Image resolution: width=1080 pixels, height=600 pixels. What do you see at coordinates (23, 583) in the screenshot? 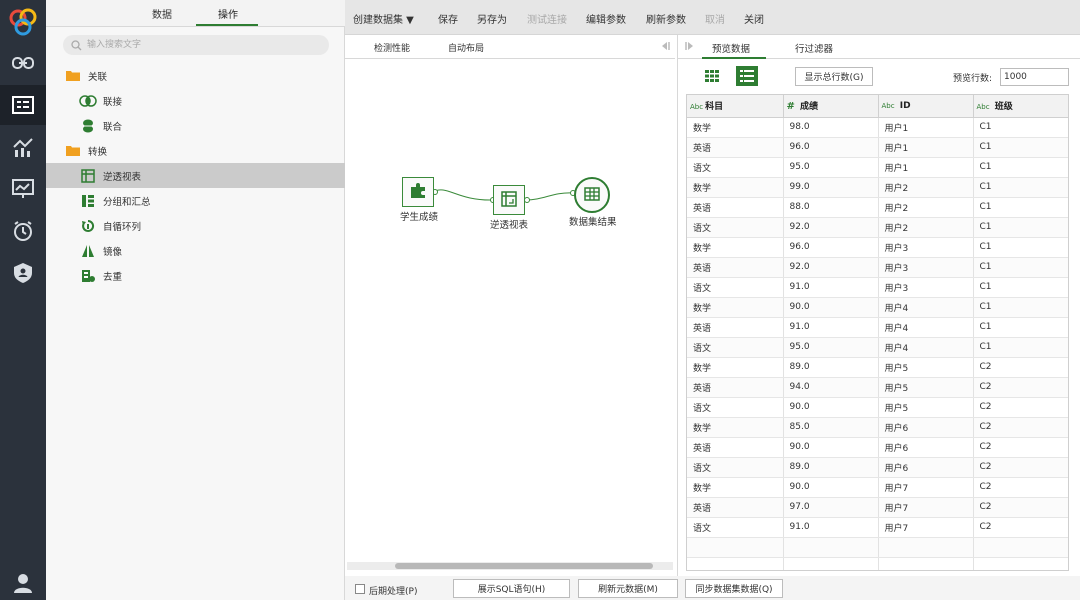
I see `user-icon` at bounding box center [23, 583].